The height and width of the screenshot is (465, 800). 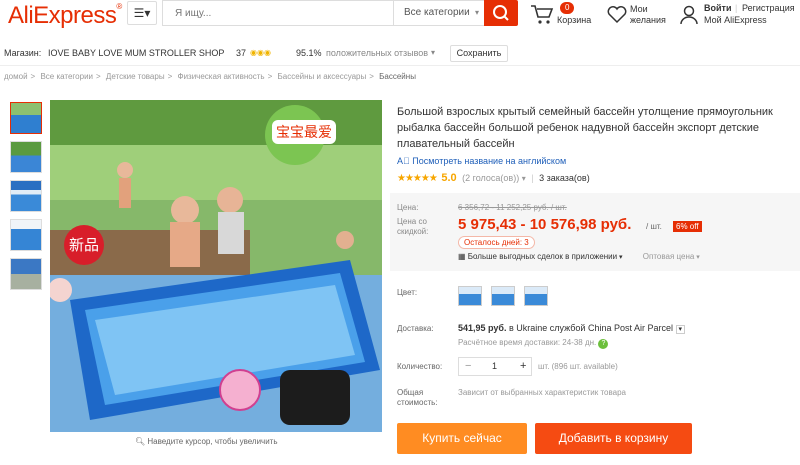 I want to click on breadcrumb-pools: Бассейны, so click(x=397, y=76).